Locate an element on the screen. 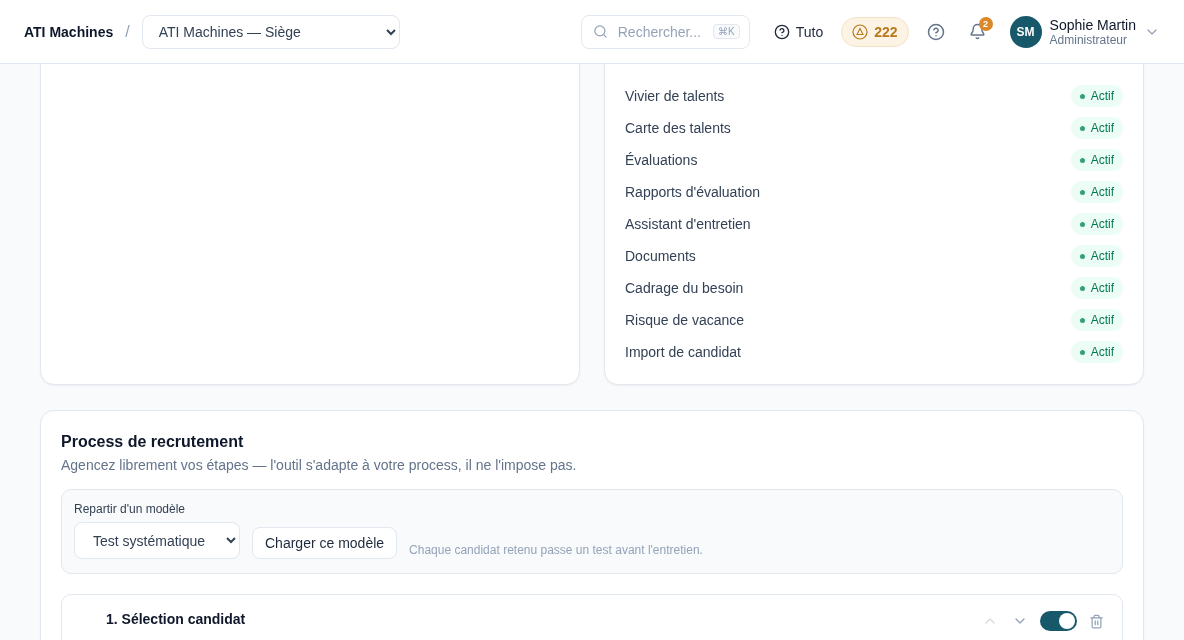  user-avatar: SM is located at coordinates (1025, 31).